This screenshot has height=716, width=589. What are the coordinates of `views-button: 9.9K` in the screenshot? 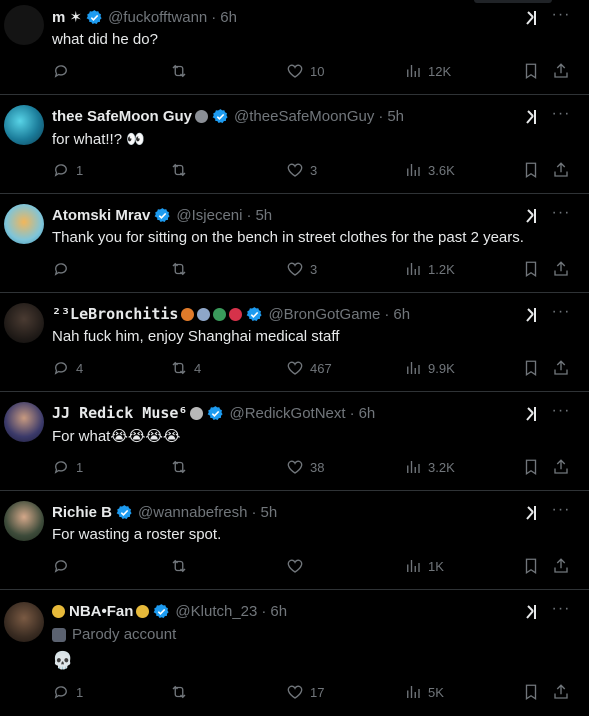 It's located at (429, 368).